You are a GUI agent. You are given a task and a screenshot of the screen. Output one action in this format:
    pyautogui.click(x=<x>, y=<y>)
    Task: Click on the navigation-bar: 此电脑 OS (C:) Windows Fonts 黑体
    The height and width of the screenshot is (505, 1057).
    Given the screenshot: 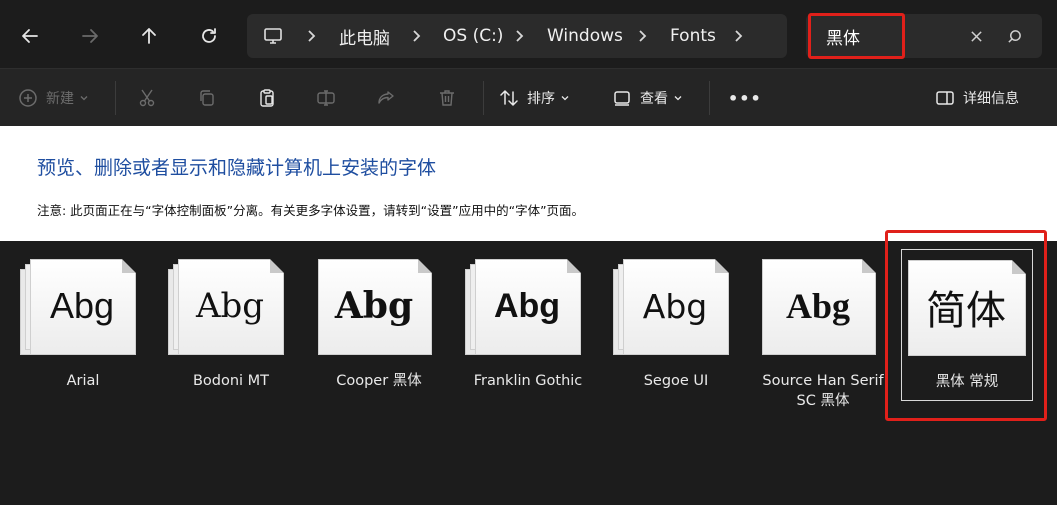 What is the action you would take?
    pyautogui.click(x=528, y=34)
    